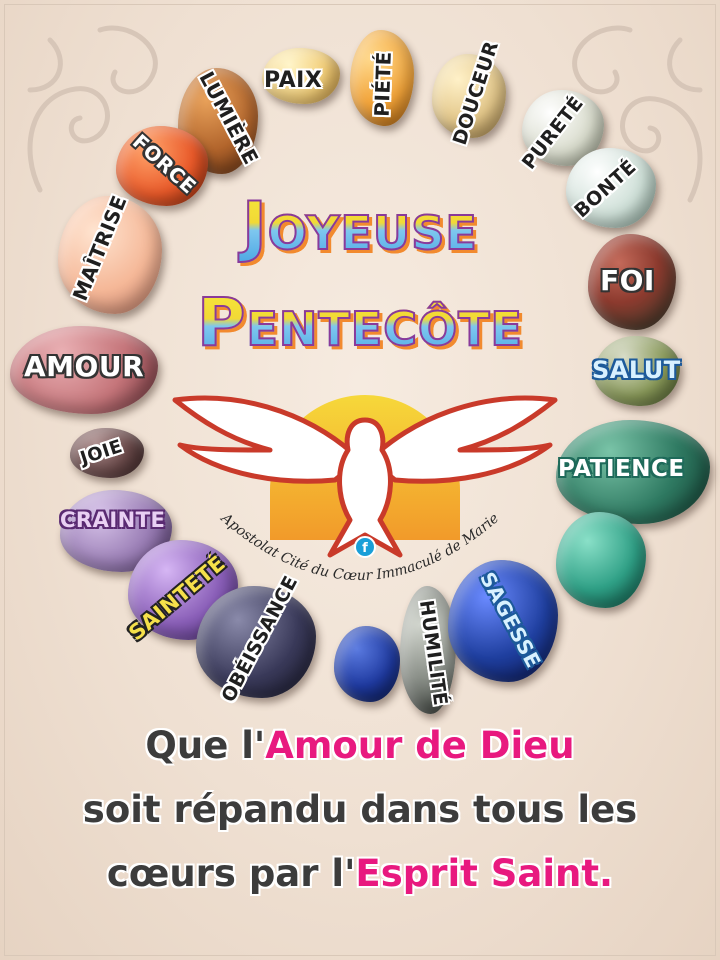 This screenshot has width=720, height=960. Describe the element at coordinates (113, 520) in the screenshot. I see `virtue-crainte: CRAINTE` at that location.